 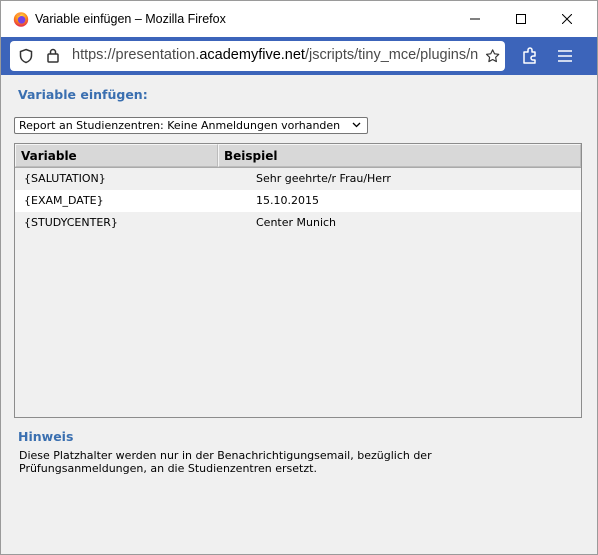 What do you see at coordinates (65, 178) in the screenshot?
I see `cell-variable: {SALUTATION}` at bounding box center [65, 178].